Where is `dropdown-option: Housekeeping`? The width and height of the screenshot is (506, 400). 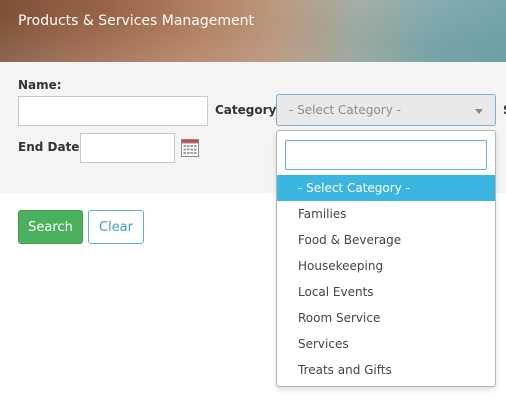 dropdown-option: Housekeeping is located at coordinates (386, 266).